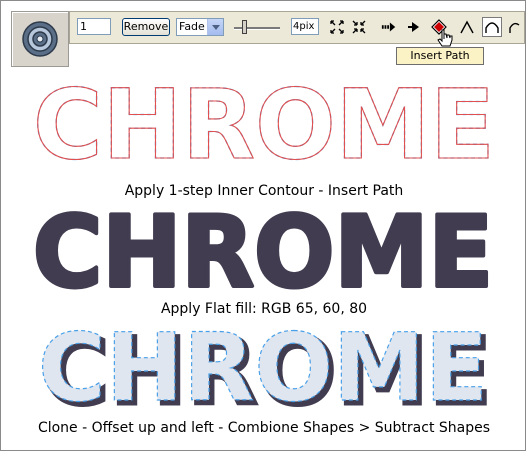 The image size is (526, 452). What do you see at coordinates (264, 191) in the screenshot?
I see `caption-step1: Apply 1-step Inner Contour - Insert Path` at bounding box center [264, 191].